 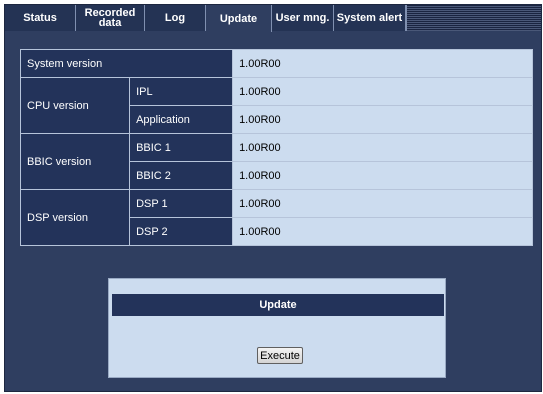 I want to click on tab-log: Log, so click(x=175, y=18).